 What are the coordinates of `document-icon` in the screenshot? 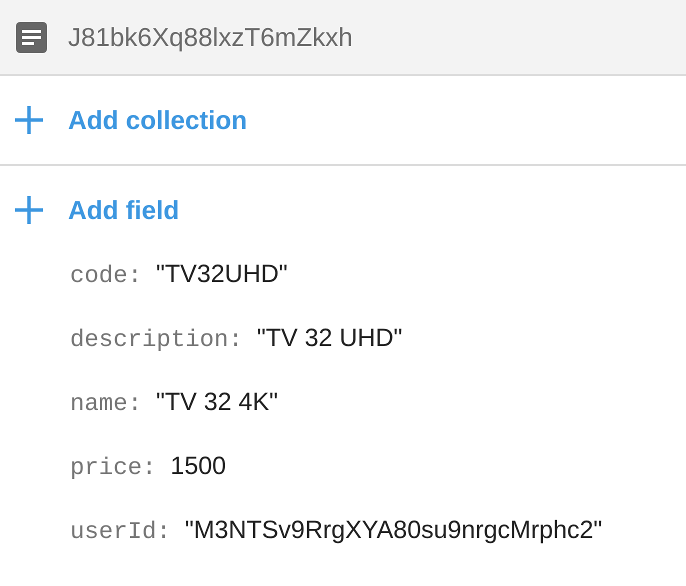 It's located at (31, 37).